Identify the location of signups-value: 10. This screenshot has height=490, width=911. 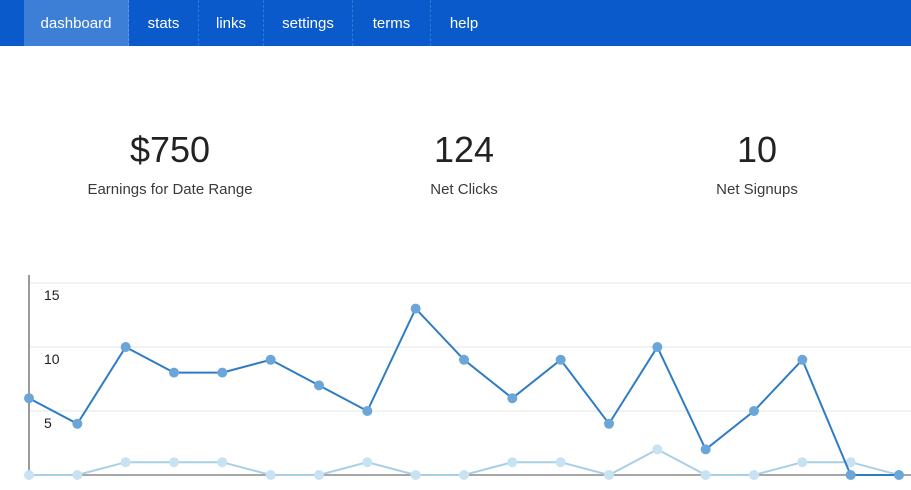
(757, 149).